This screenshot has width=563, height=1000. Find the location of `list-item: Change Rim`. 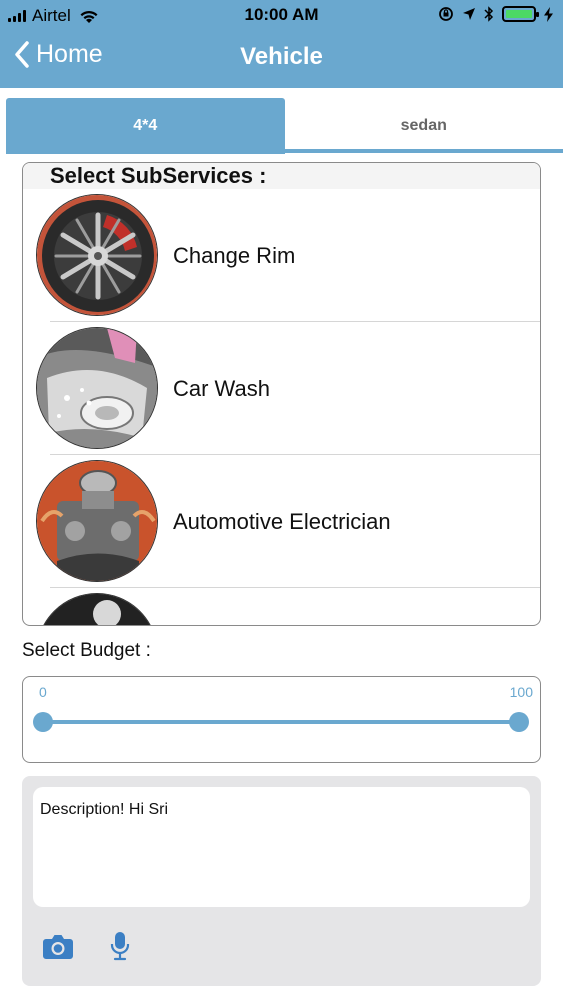

list-item: Change Rim is located at coordinates (281, 255).